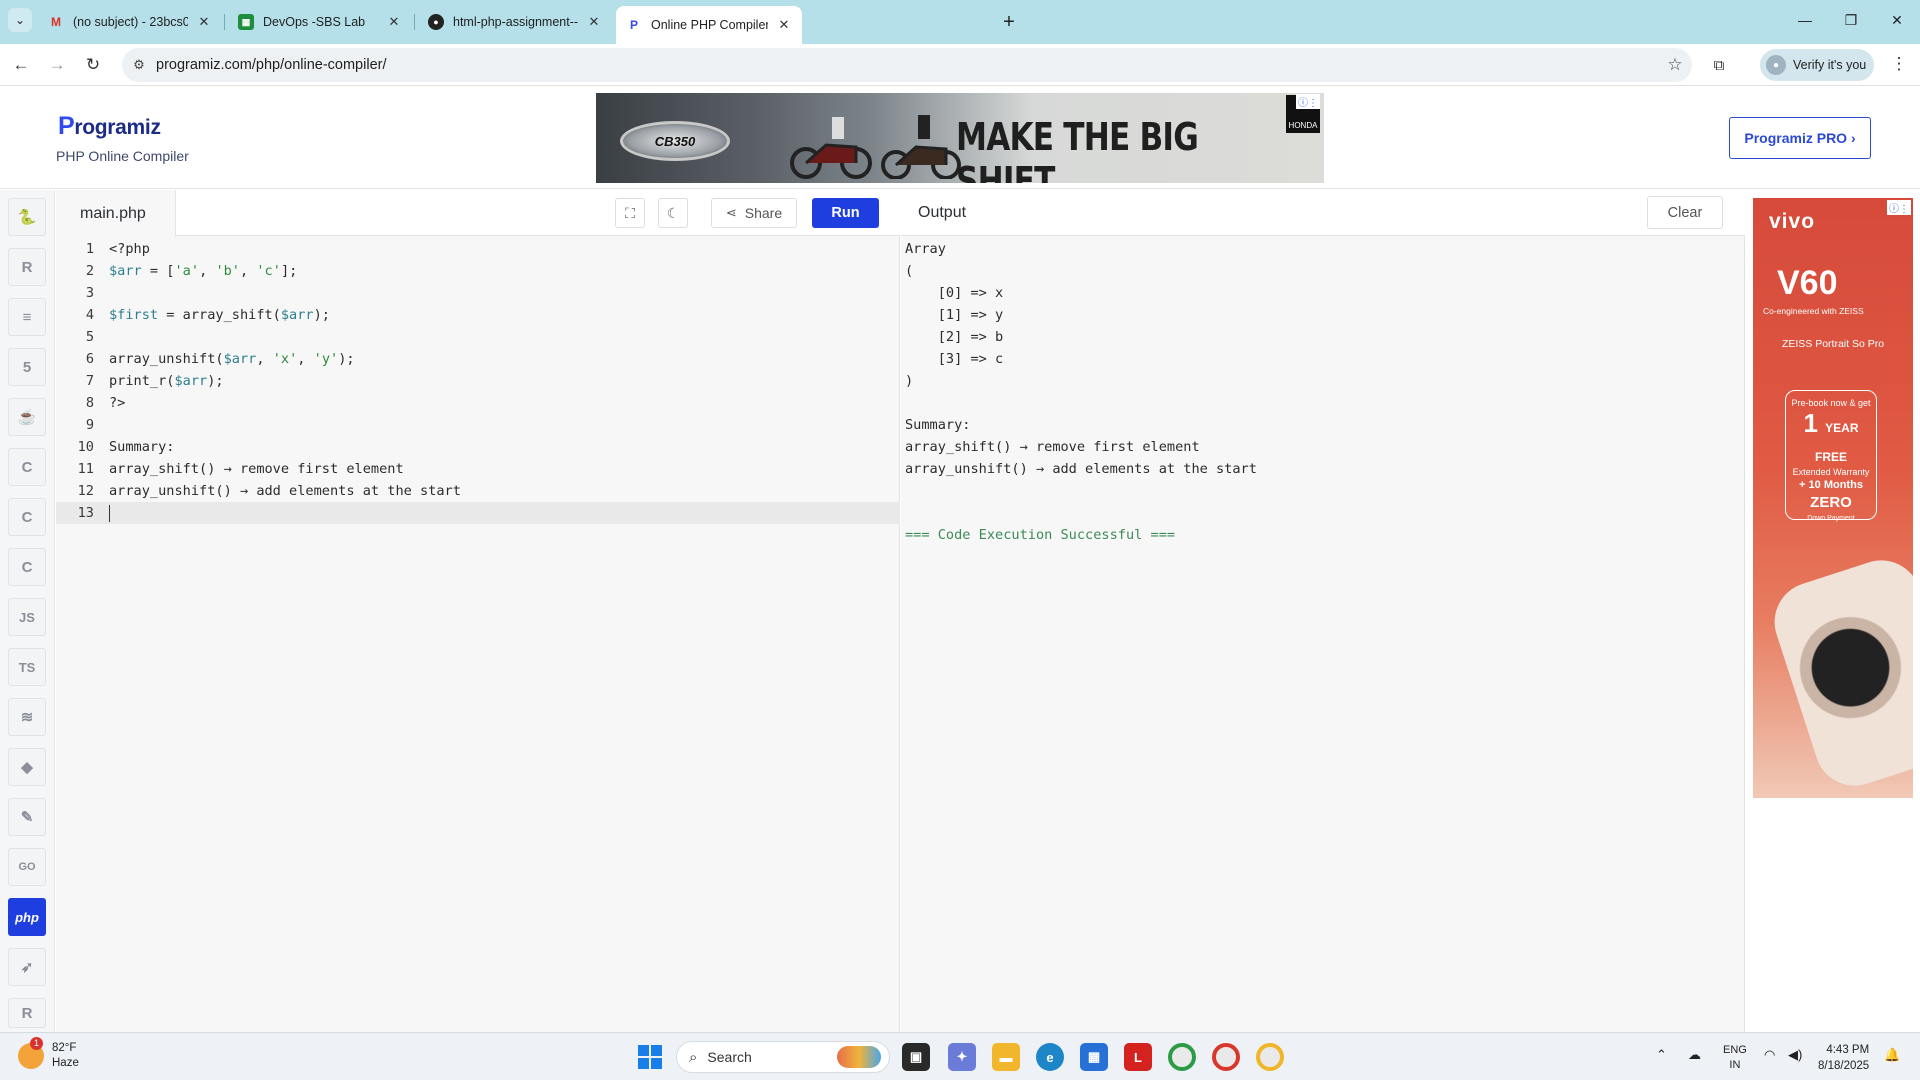 The width and height of the screenshot is (1920, 1080). I want to click on address-bar: ⚙ programiz.com/php/online-compiler/ ☆, so click(907, 65).